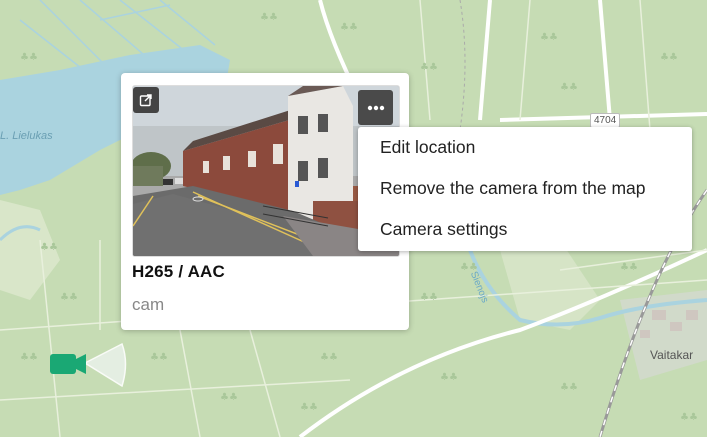  I want to click on lake-label: L. Lielukas, so click(26, 136).